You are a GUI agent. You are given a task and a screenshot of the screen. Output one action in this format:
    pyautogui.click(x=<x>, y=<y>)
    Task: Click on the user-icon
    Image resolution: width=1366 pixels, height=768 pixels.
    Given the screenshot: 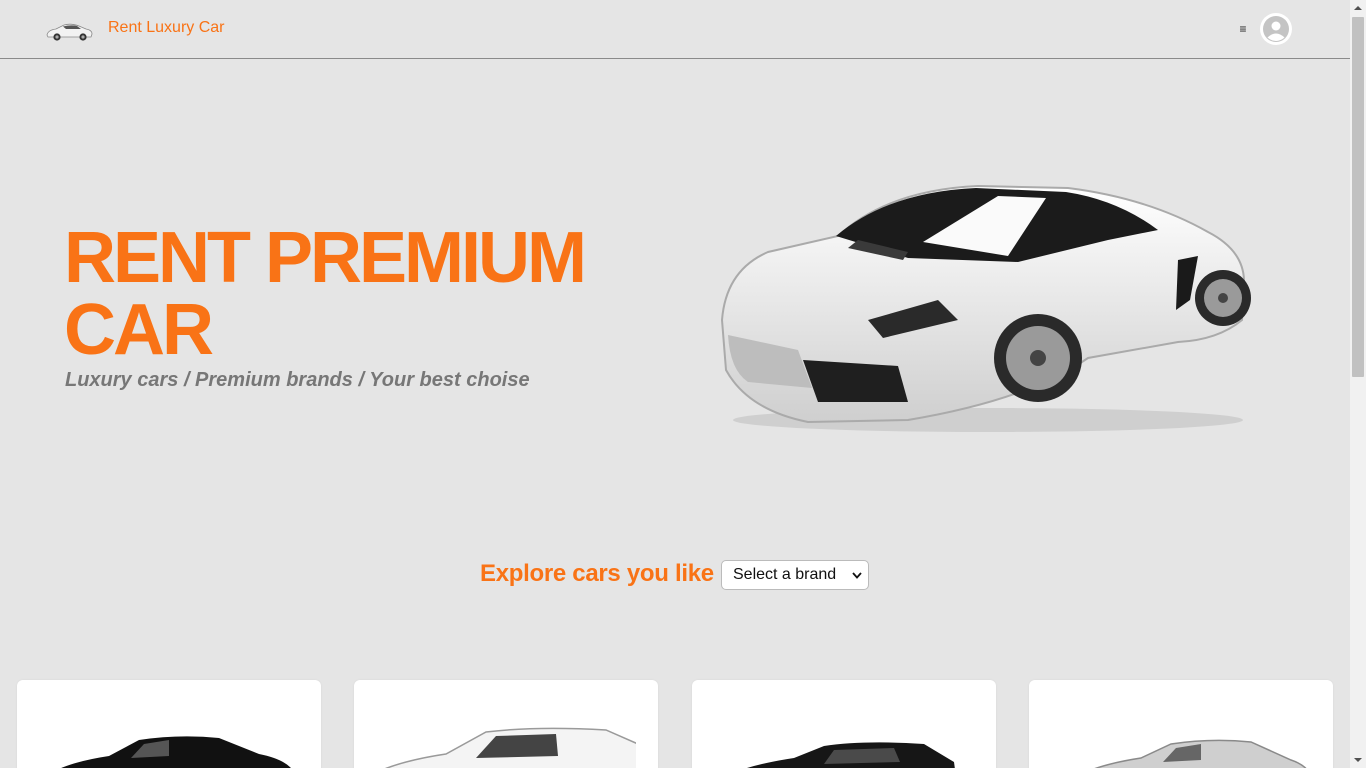 What is the action you would take?
    pyautogui.click(x=1276, y=29)
    